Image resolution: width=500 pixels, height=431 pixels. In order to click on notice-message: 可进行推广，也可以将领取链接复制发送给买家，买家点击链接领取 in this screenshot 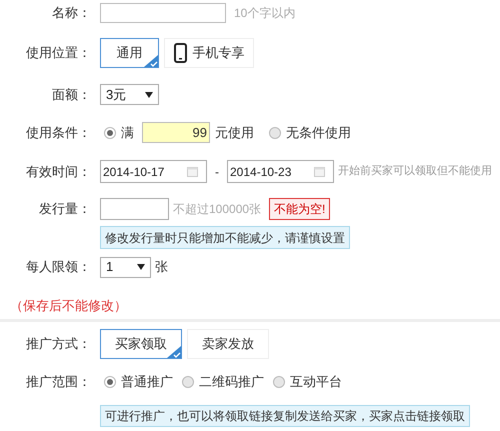, I will do `click(285, 416)`.